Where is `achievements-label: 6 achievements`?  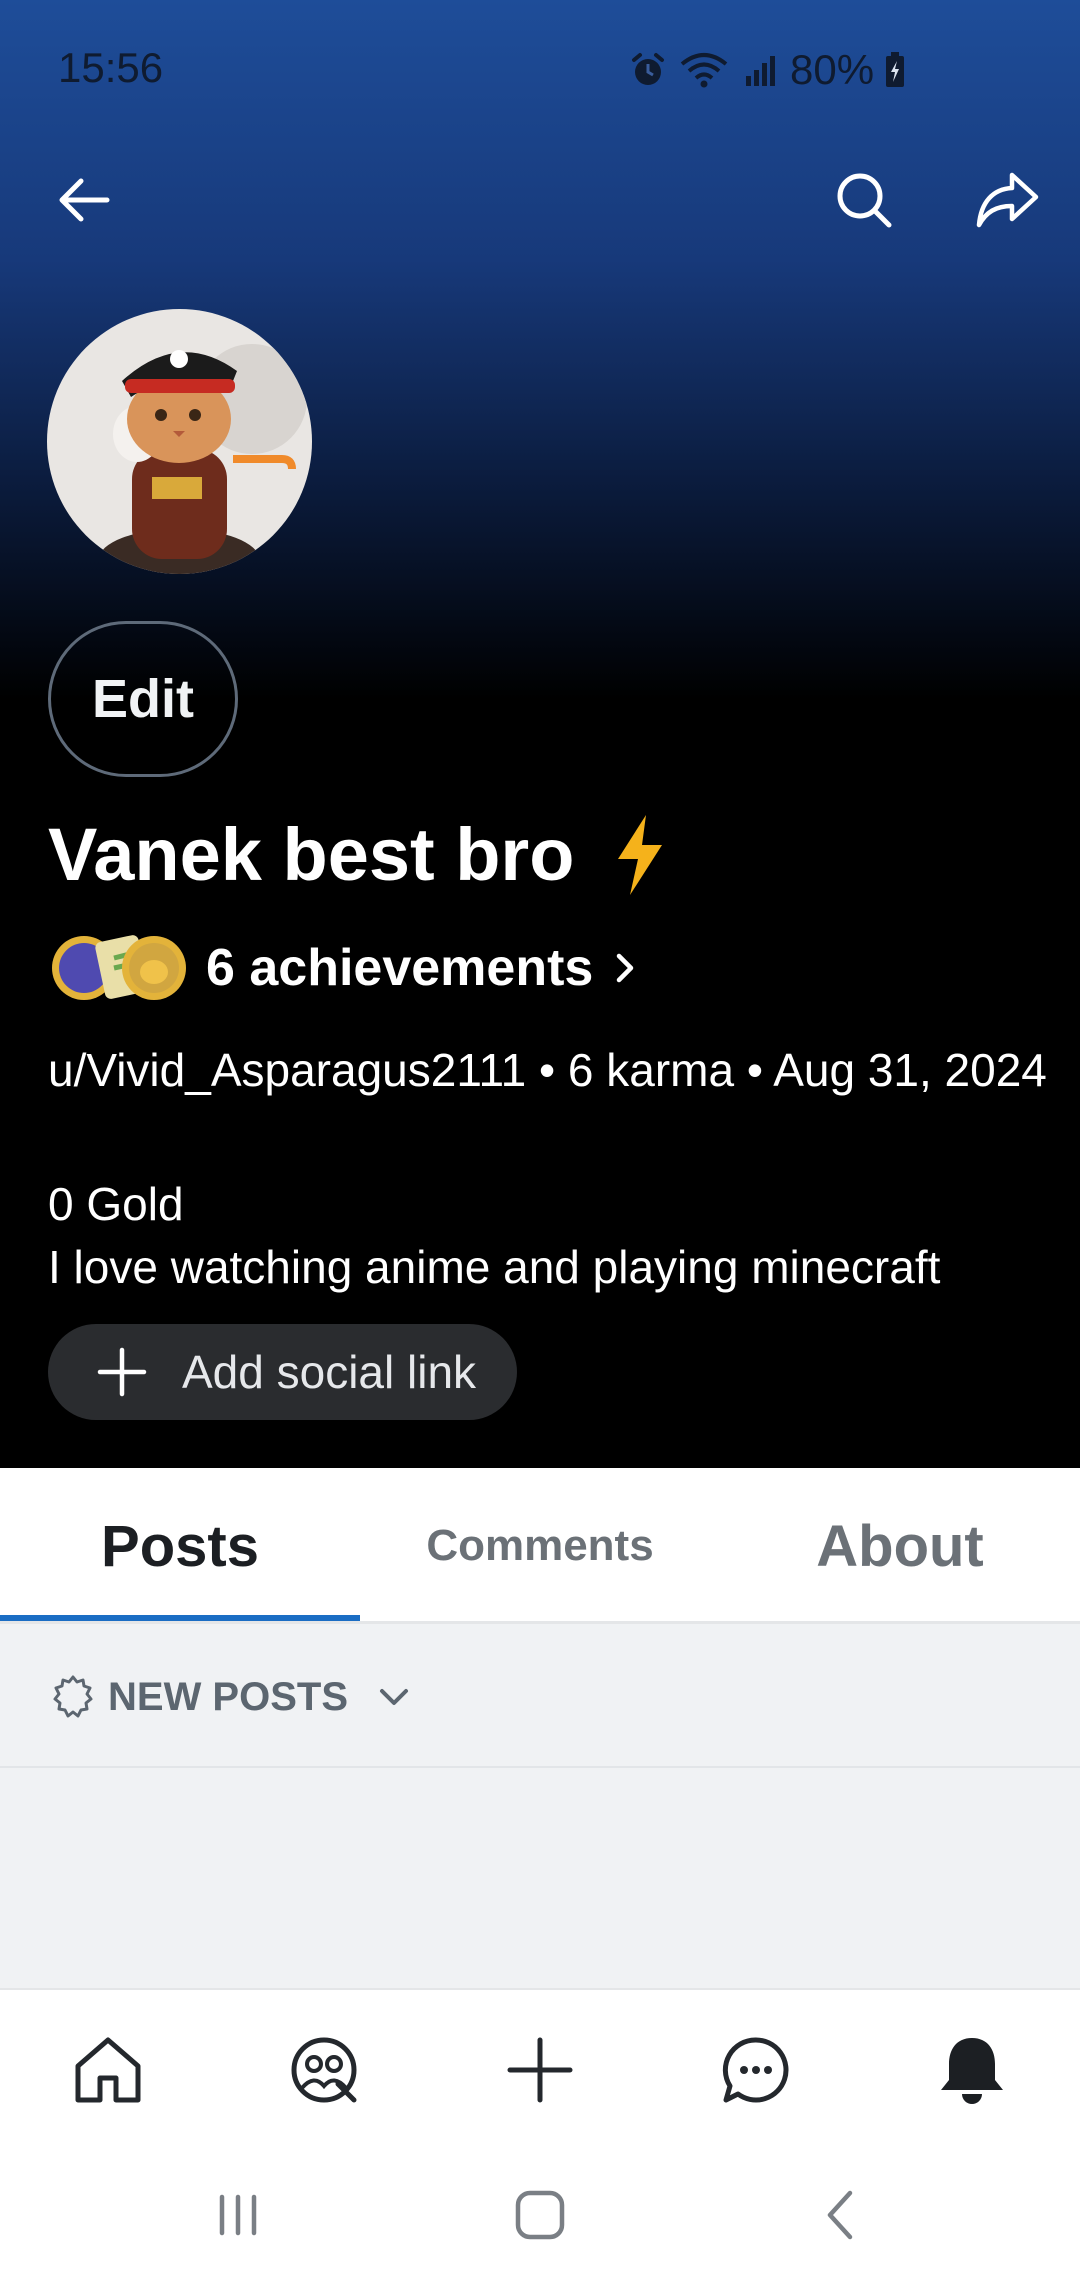
achievements-label: 6 achievements is located at coordinates (400, 968).